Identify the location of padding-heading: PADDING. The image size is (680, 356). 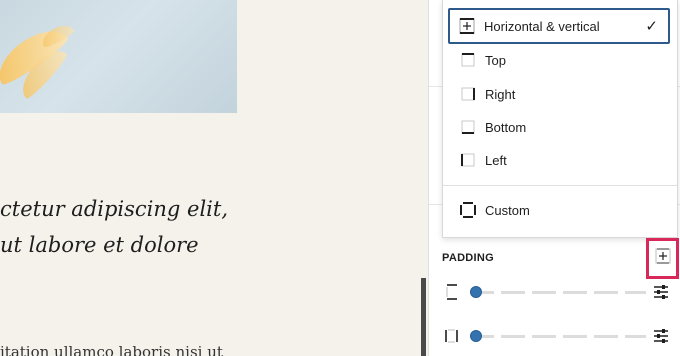
(468, 258).